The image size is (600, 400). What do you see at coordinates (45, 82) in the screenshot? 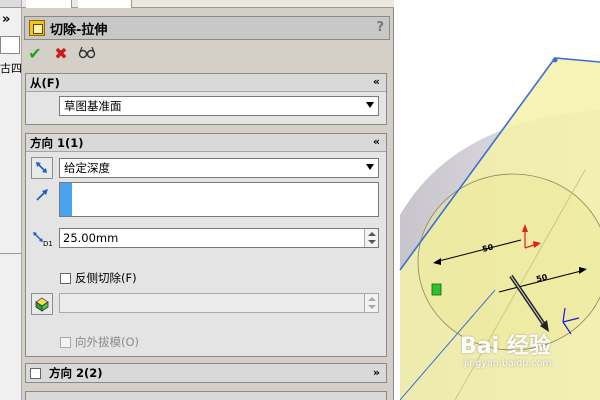
I see `from-group-title: 从(F)` at bounding box center [45, 82].